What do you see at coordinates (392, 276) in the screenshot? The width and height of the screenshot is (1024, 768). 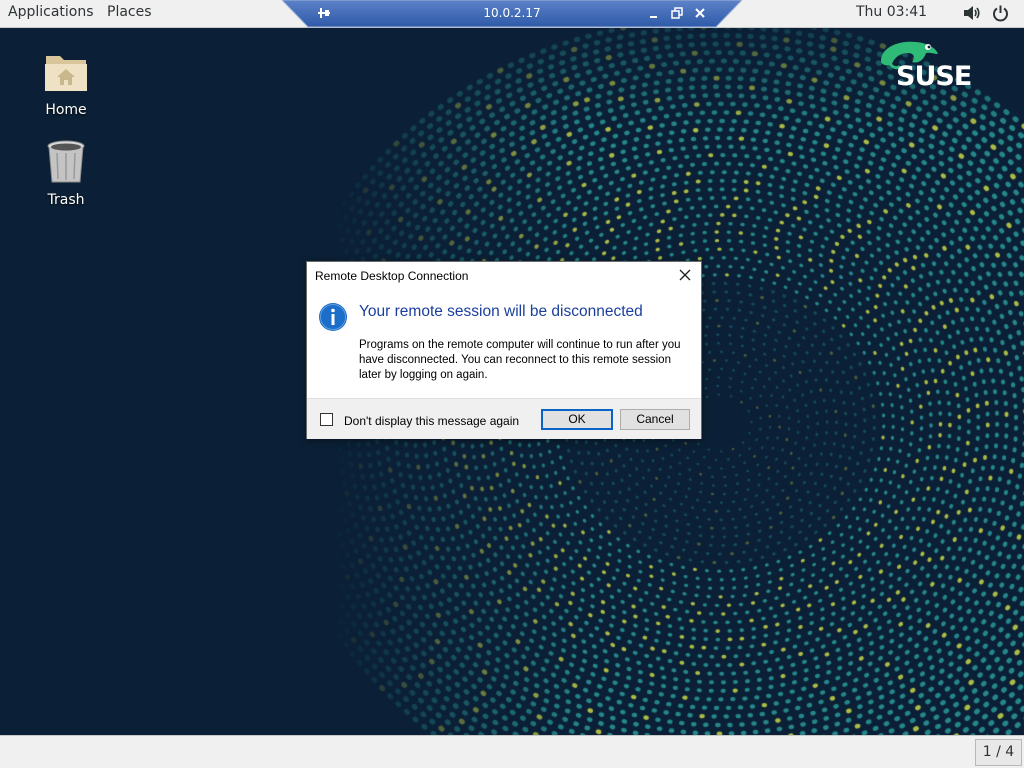 I see `dialog-title: Remote Desktop Connection` at bounding box center [392, 276].